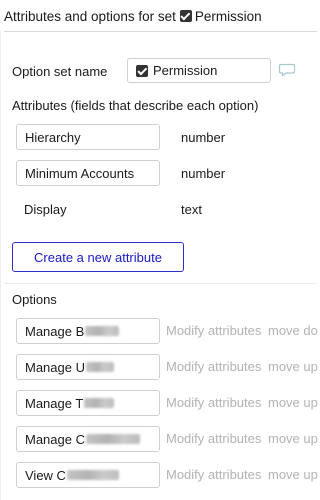 This screenshot has height=500, width=320. Describe the element at coordinates (54, 403) in the screenshot. I see `option-name: Manage T` at that location.